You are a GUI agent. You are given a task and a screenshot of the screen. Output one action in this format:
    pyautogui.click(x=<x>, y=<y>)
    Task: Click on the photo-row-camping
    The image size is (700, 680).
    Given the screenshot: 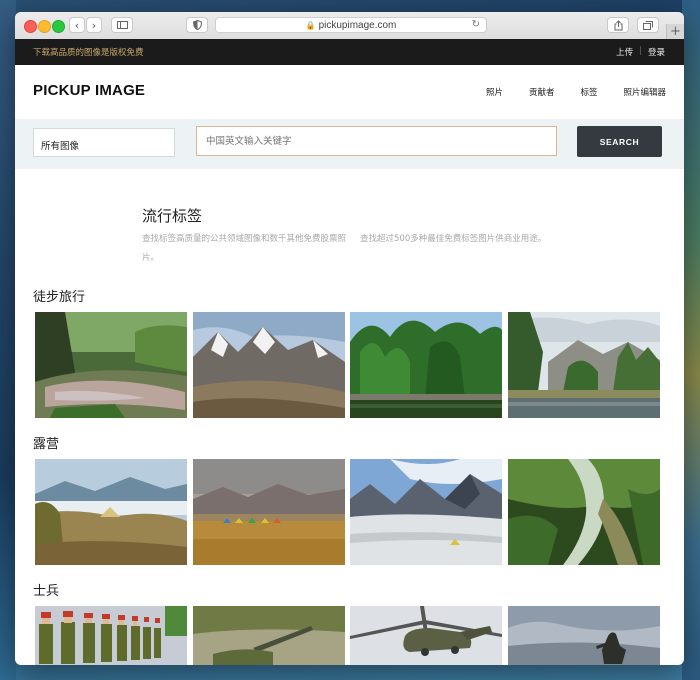 What is the action you would take?
    pyautogui.click(x=347, y=512)
    